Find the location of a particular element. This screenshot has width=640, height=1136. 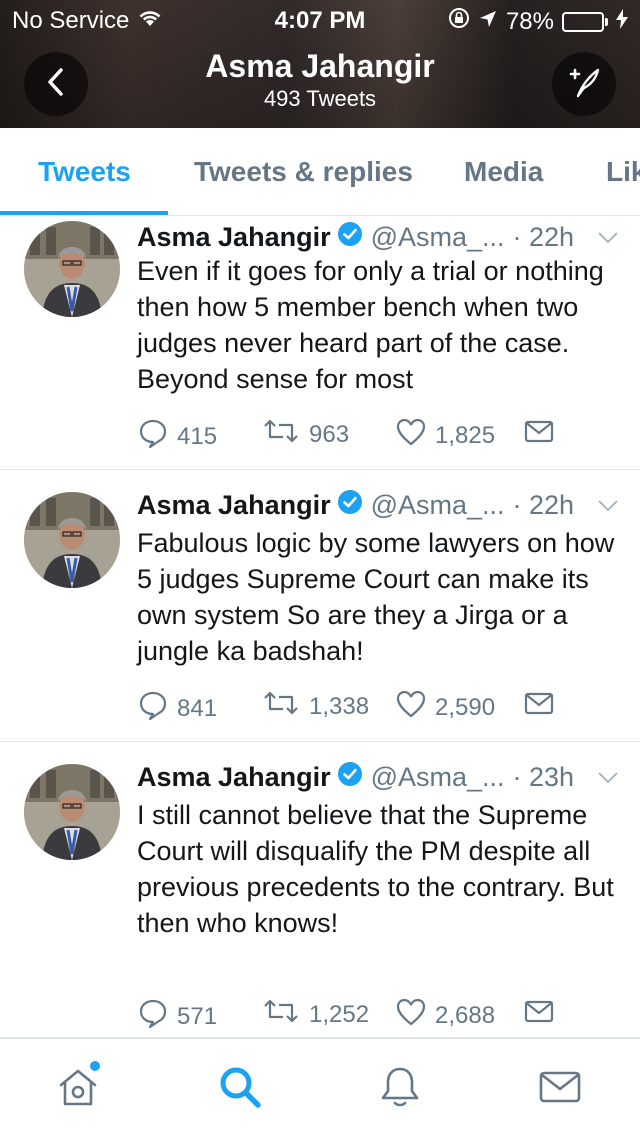

nav-search is located at coordinates (240, 1089).